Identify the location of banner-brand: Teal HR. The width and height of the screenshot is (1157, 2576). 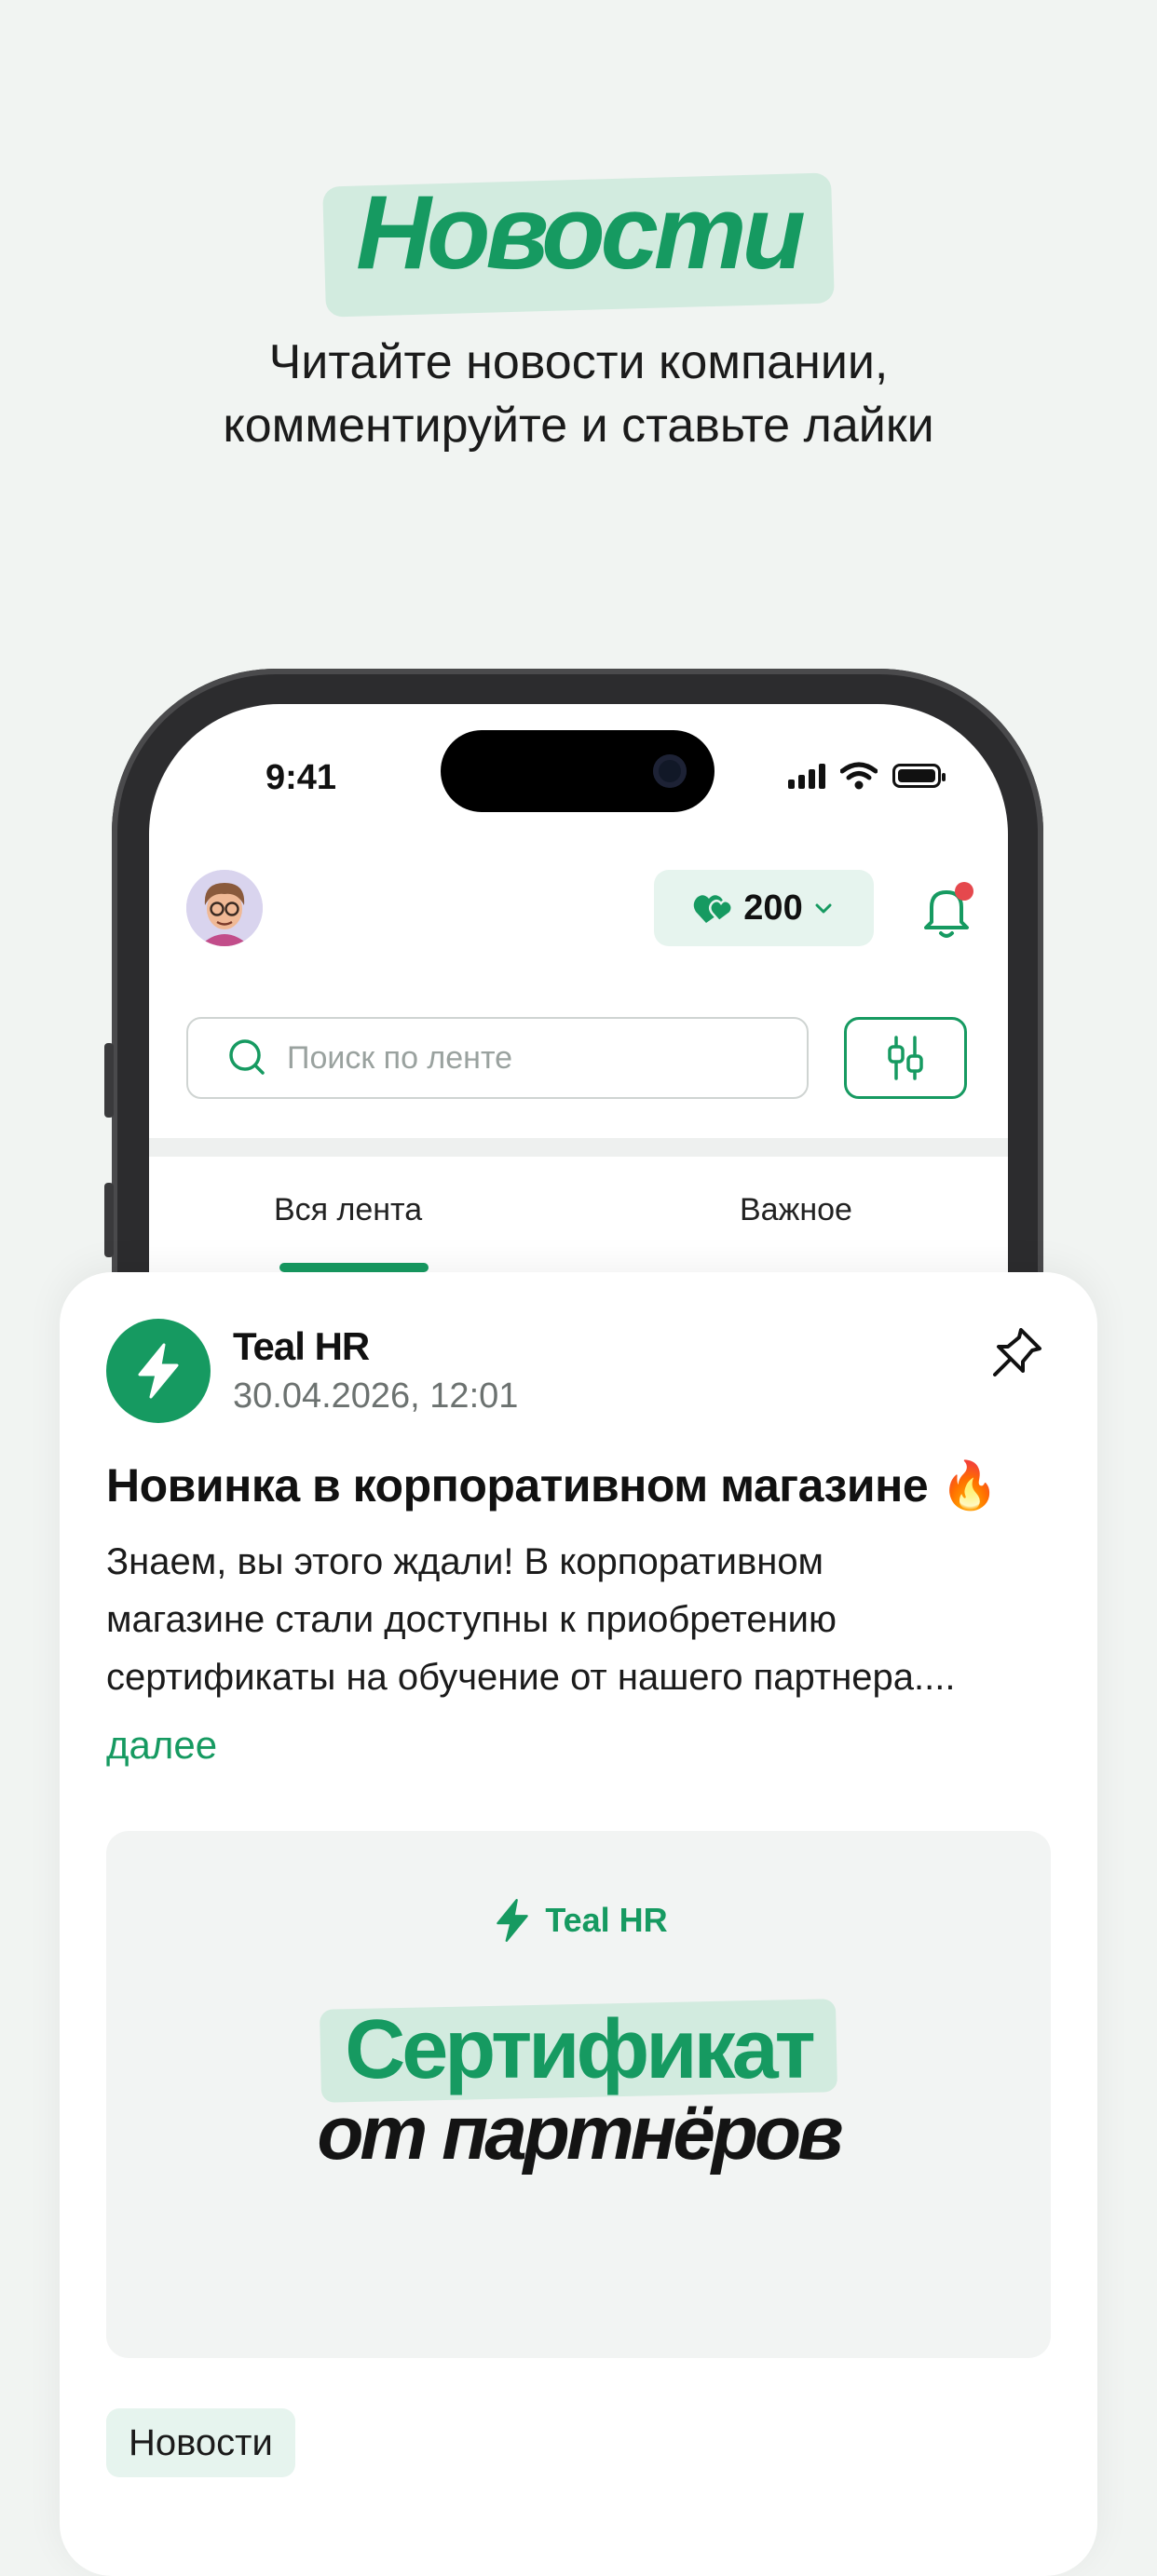
(578, 1920).